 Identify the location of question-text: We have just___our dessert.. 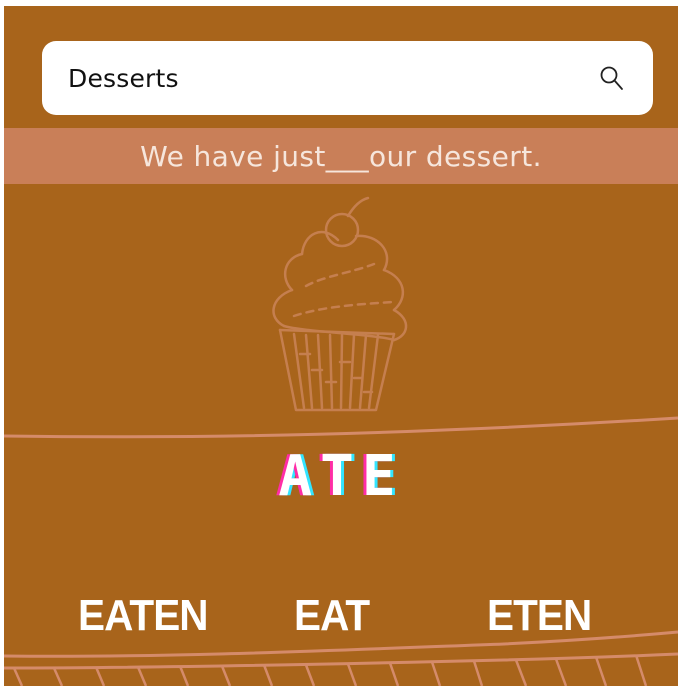
(341, 156).